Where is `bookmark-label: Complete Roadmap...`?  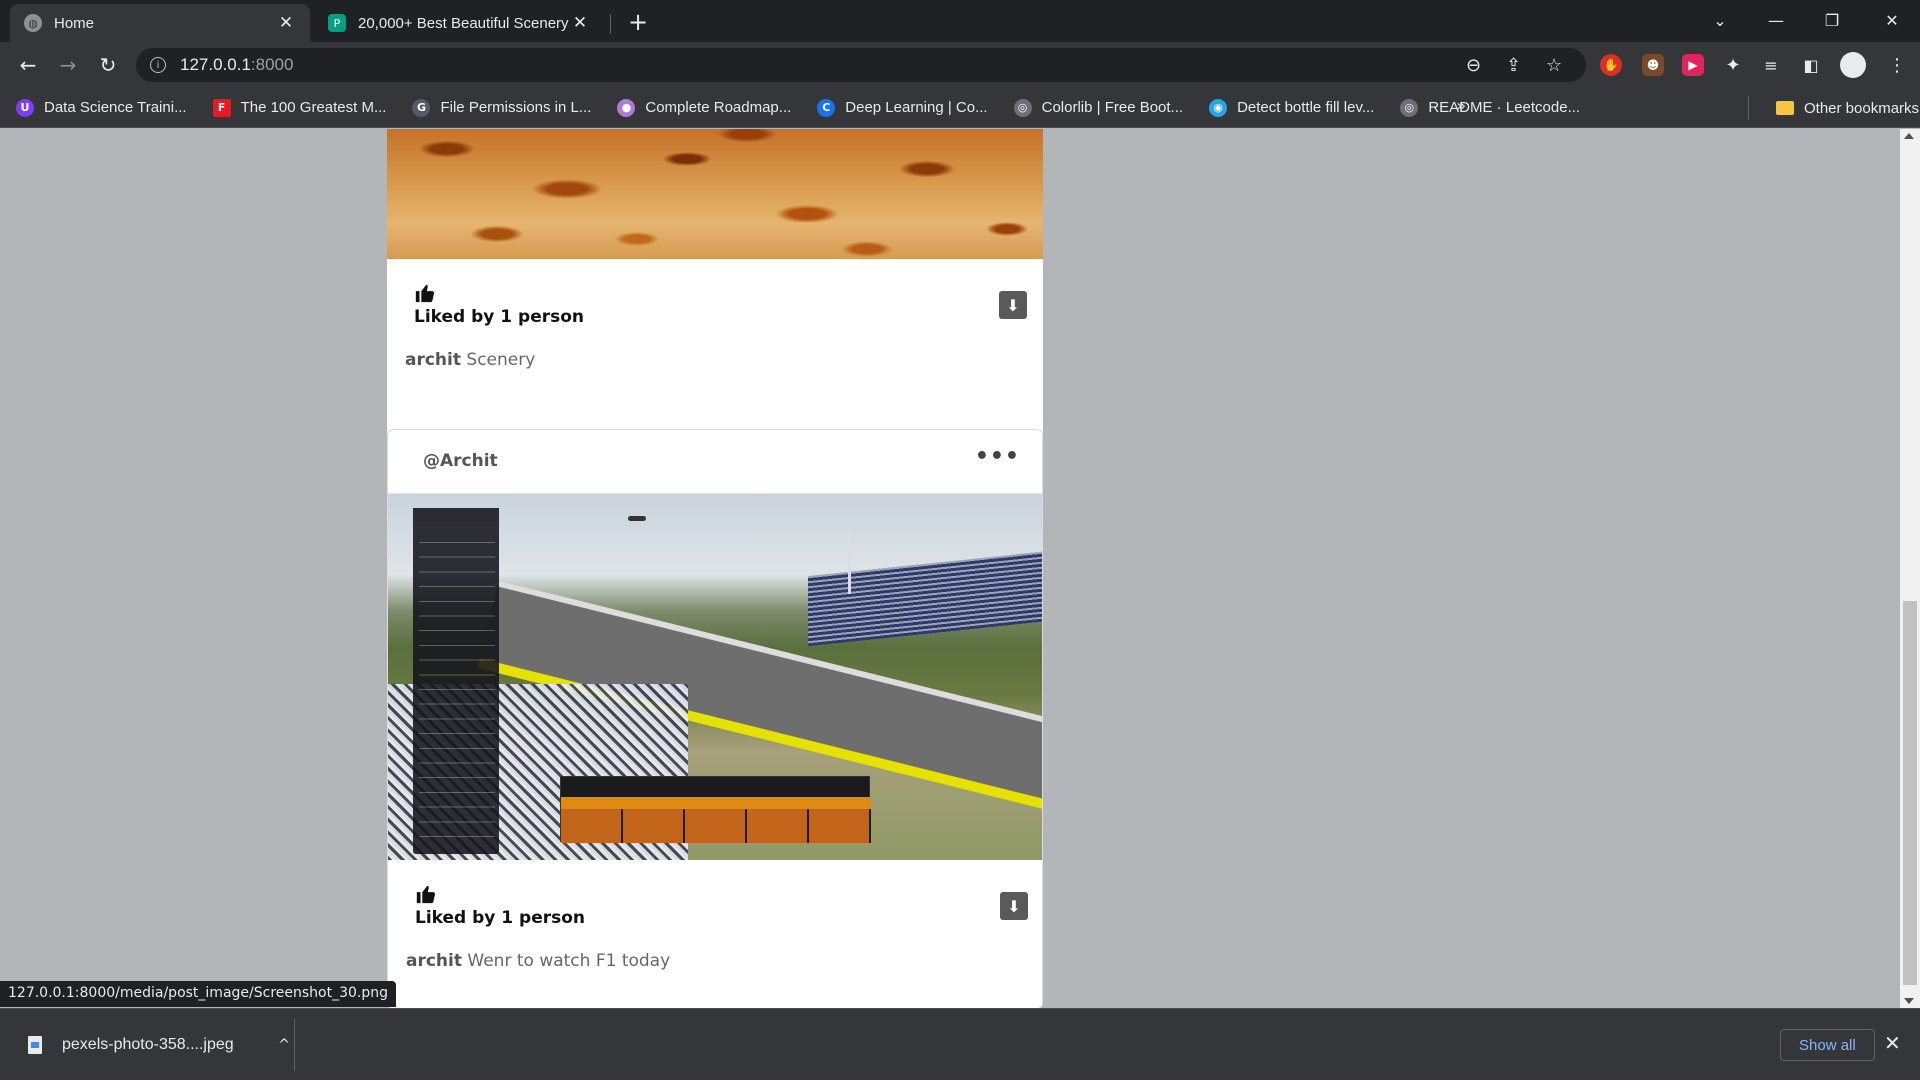 bookmark-label: Complete Roadmap... is located at coordinates (718, 107).